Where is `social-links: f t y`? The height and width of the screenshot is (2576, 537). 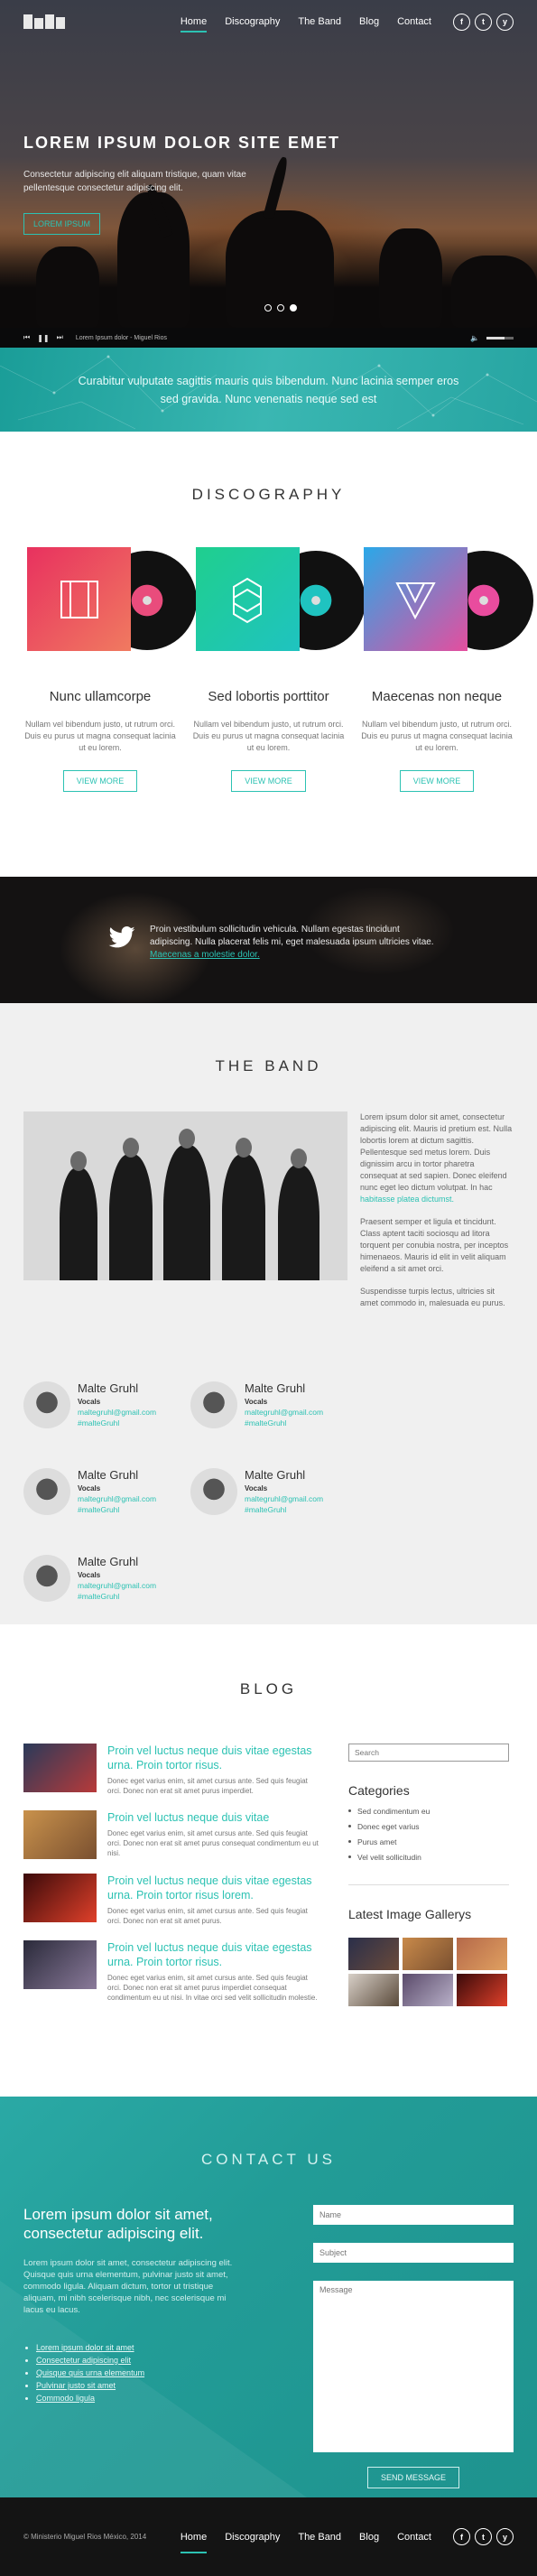 social-links: f t y is located at coordinates (483, 22).